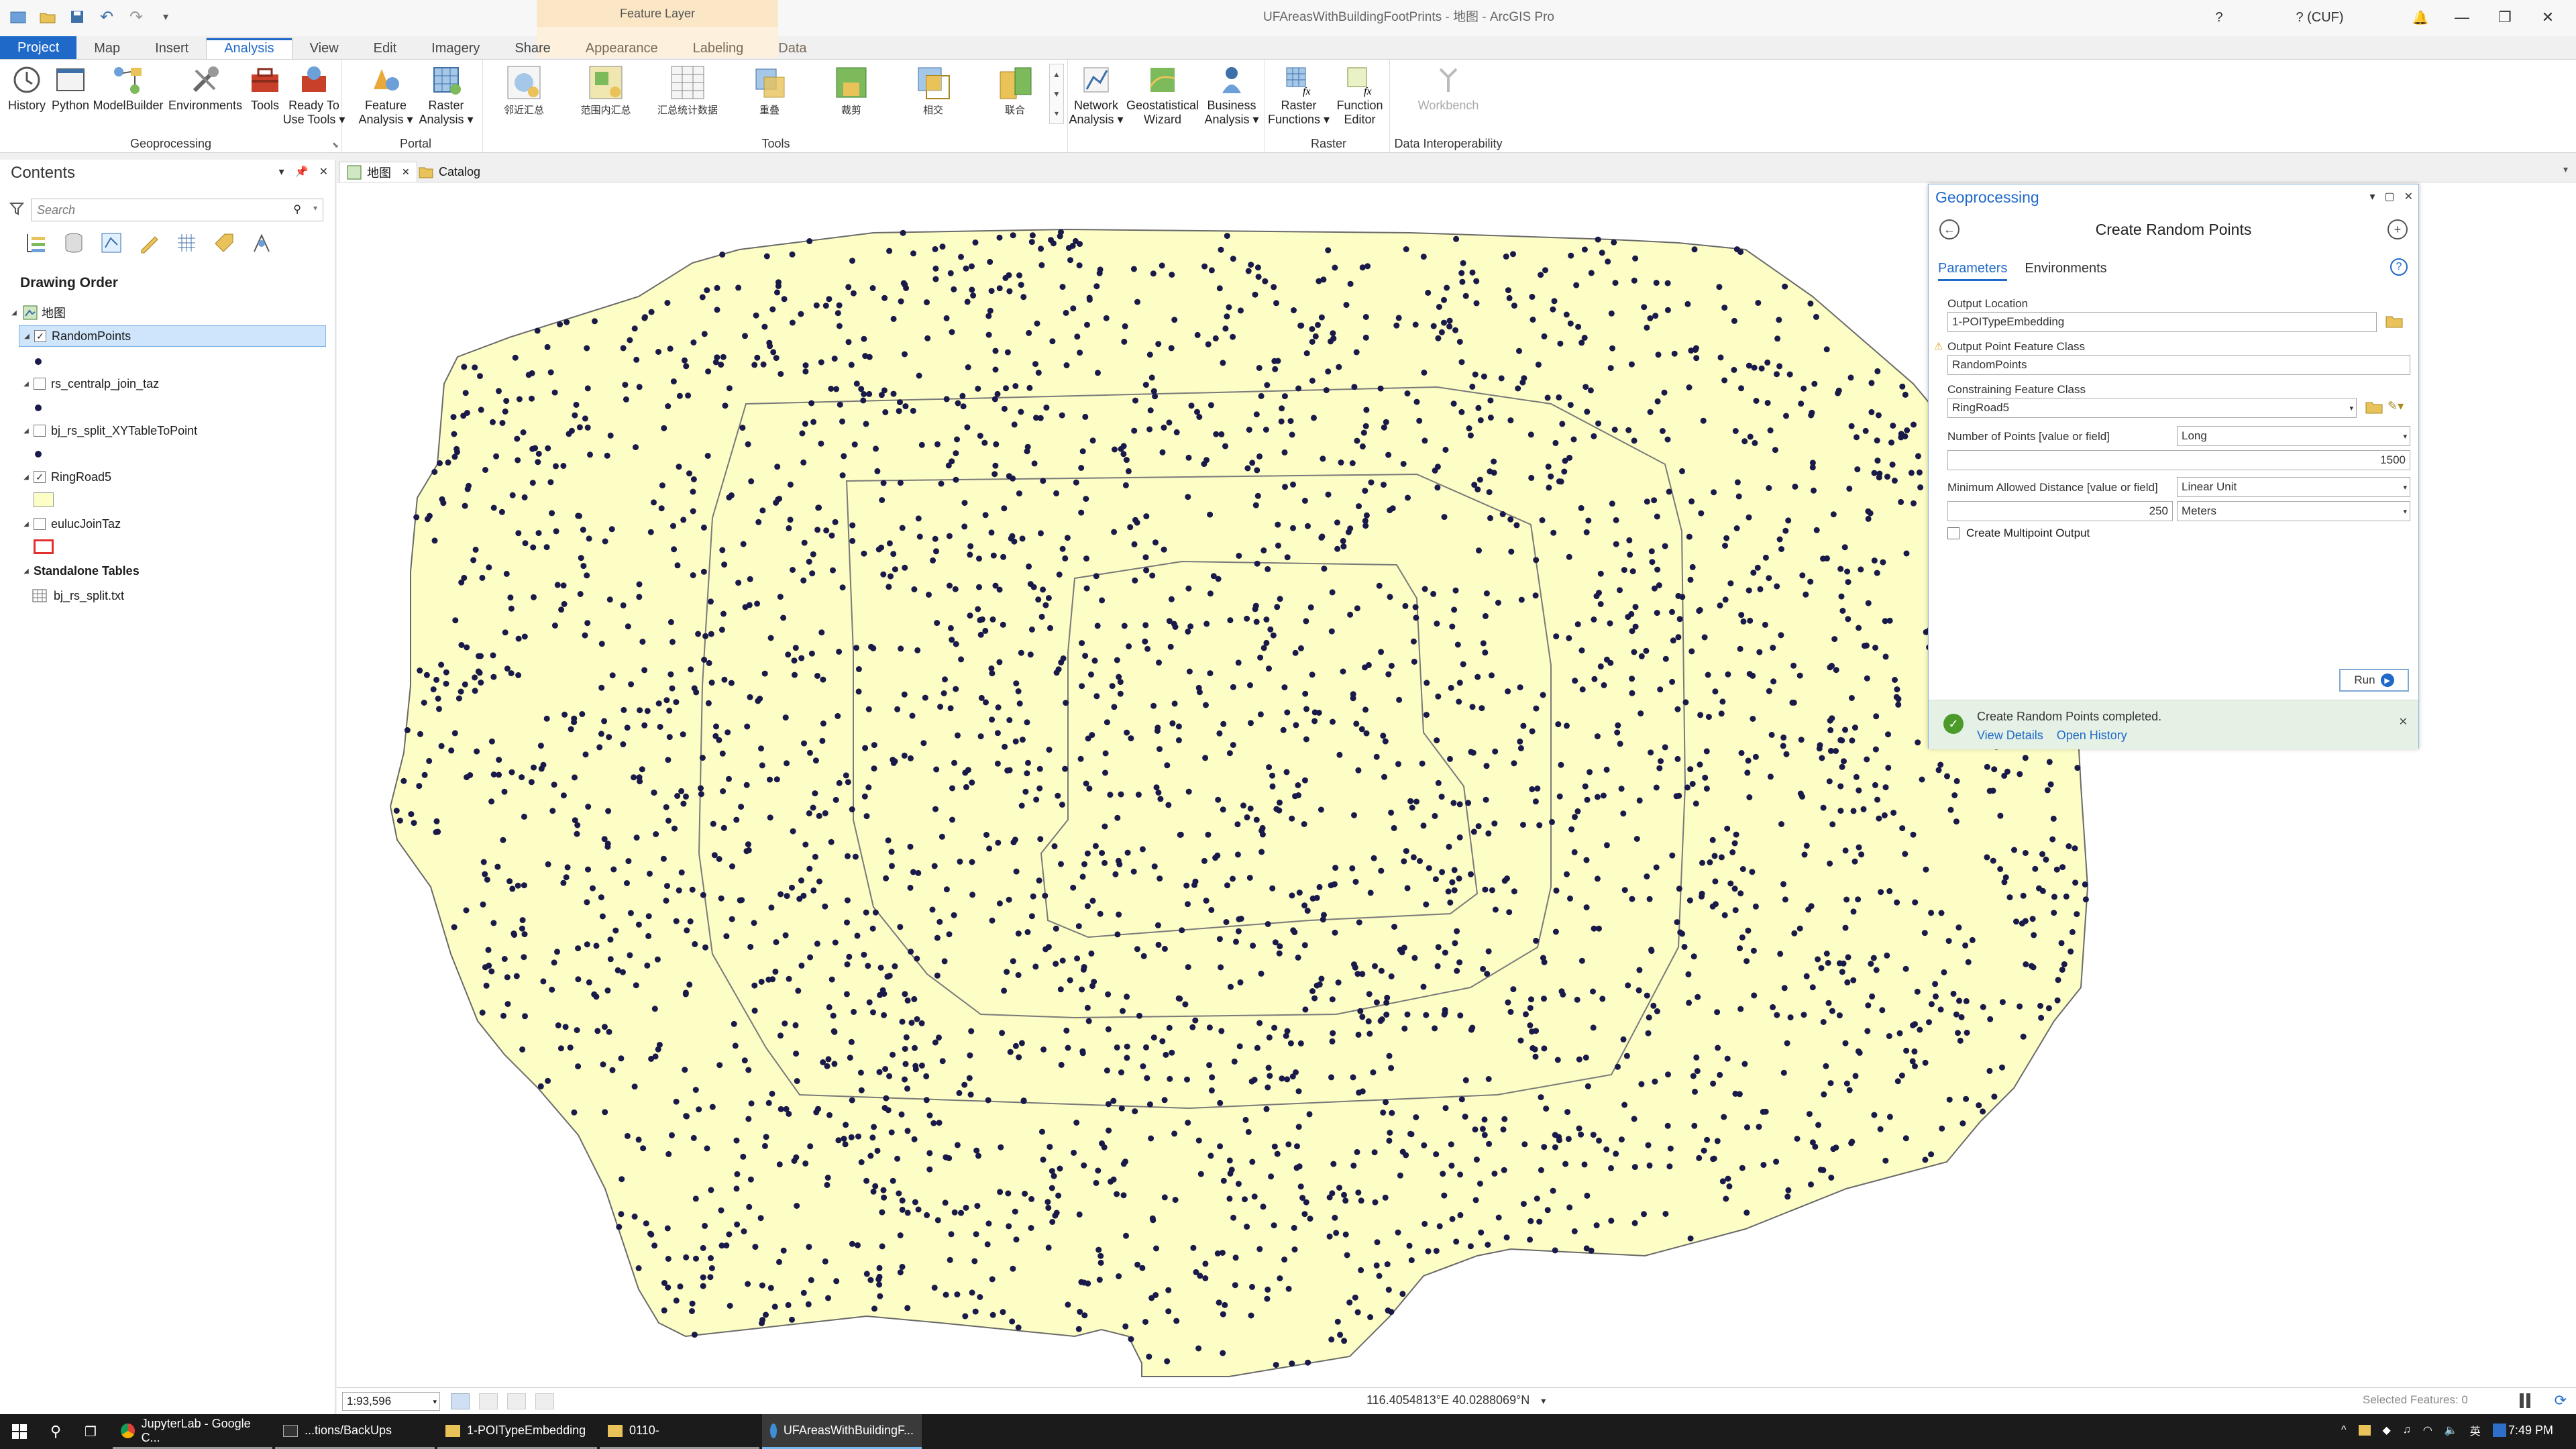 The width and height of the screenshot is (2576, 1449). What do you see at coordinates (435, 1401) in the screenshot?
I see `scale-dropdown-icon: ▾` at bounding box center [435, 1401].